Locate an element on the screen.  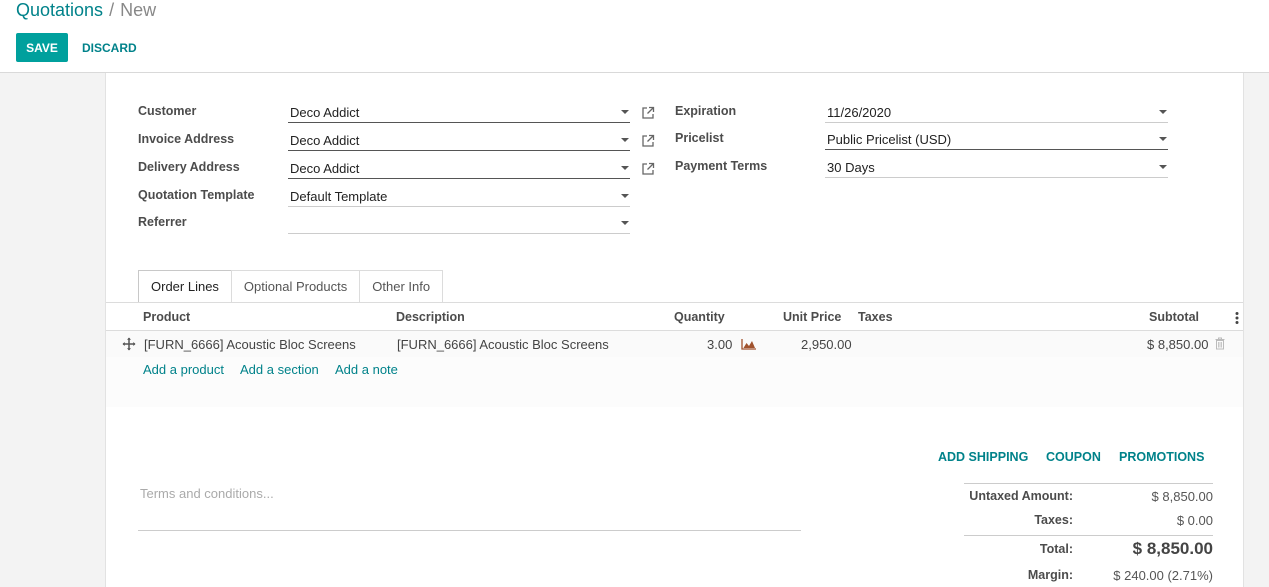
forecast-chart-icon is located at coordinates (749, 344).